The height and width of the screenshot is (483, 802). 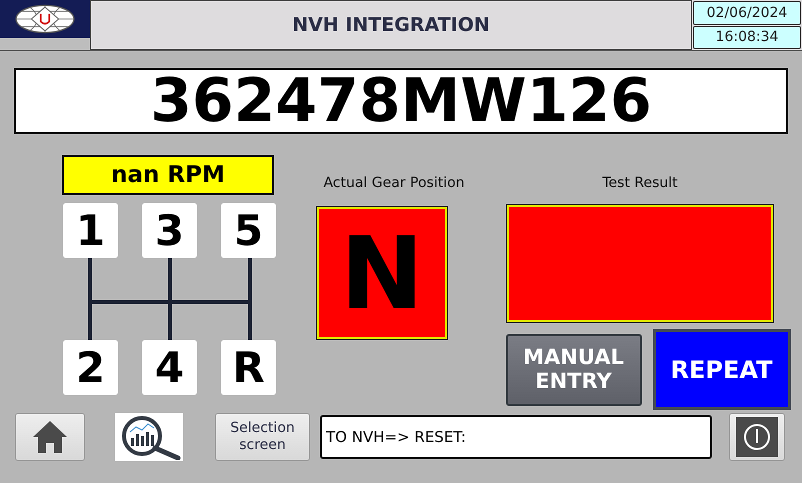 I want to click on message-field: TO NVH=> RESET:, so click(x=516, y=437).